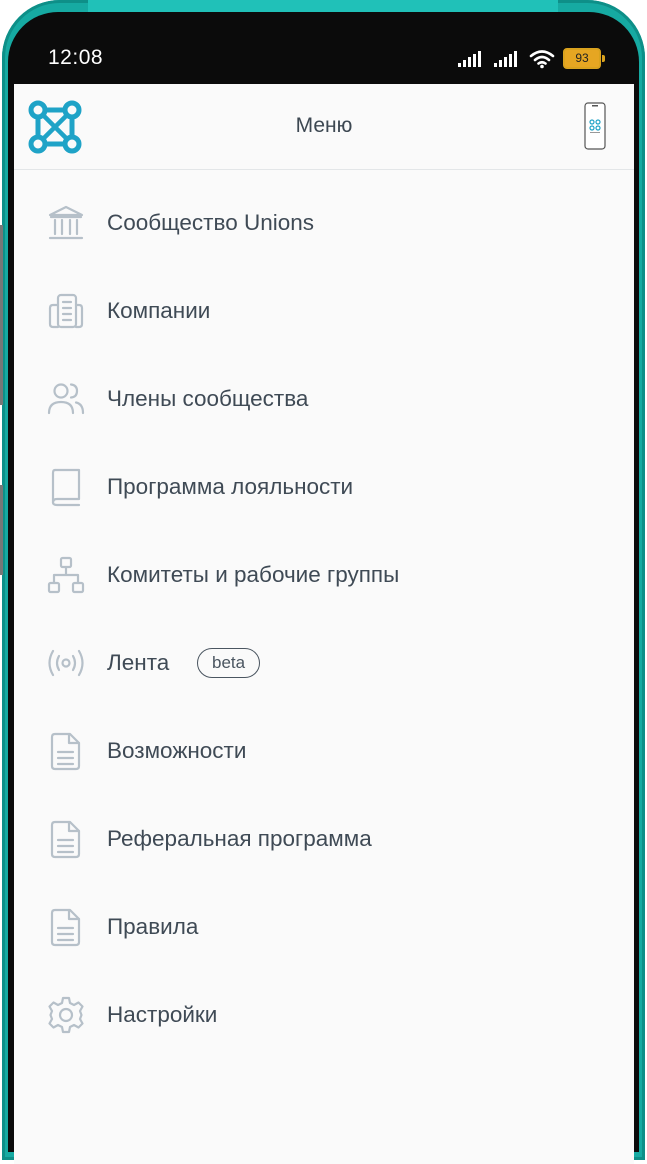  I want to click on menu-item-label: Компании, so click(159, 310).